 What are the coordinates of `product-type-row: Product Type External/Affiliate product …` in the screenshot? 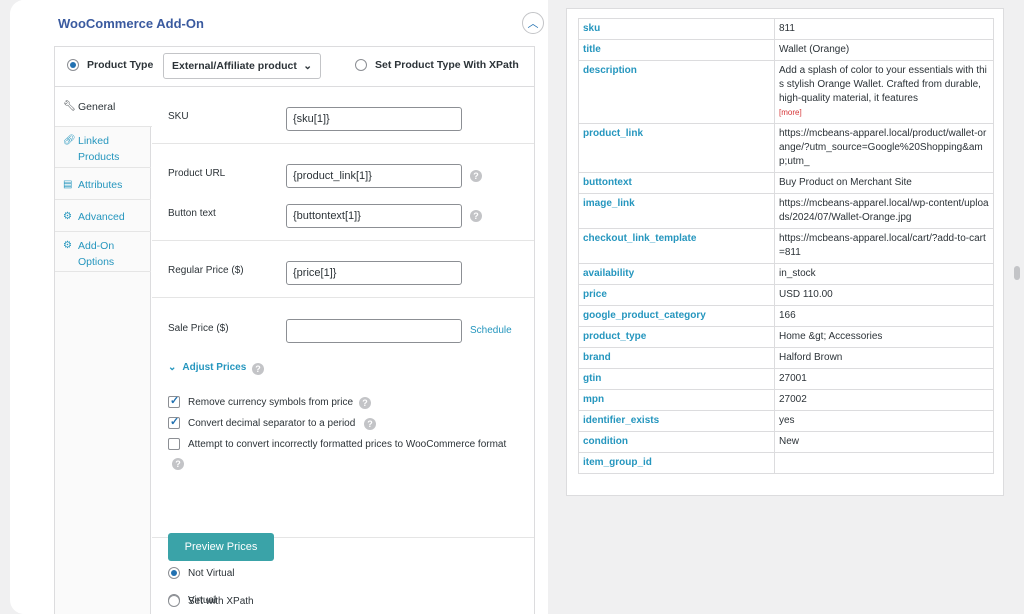 It's located at (294, 67).